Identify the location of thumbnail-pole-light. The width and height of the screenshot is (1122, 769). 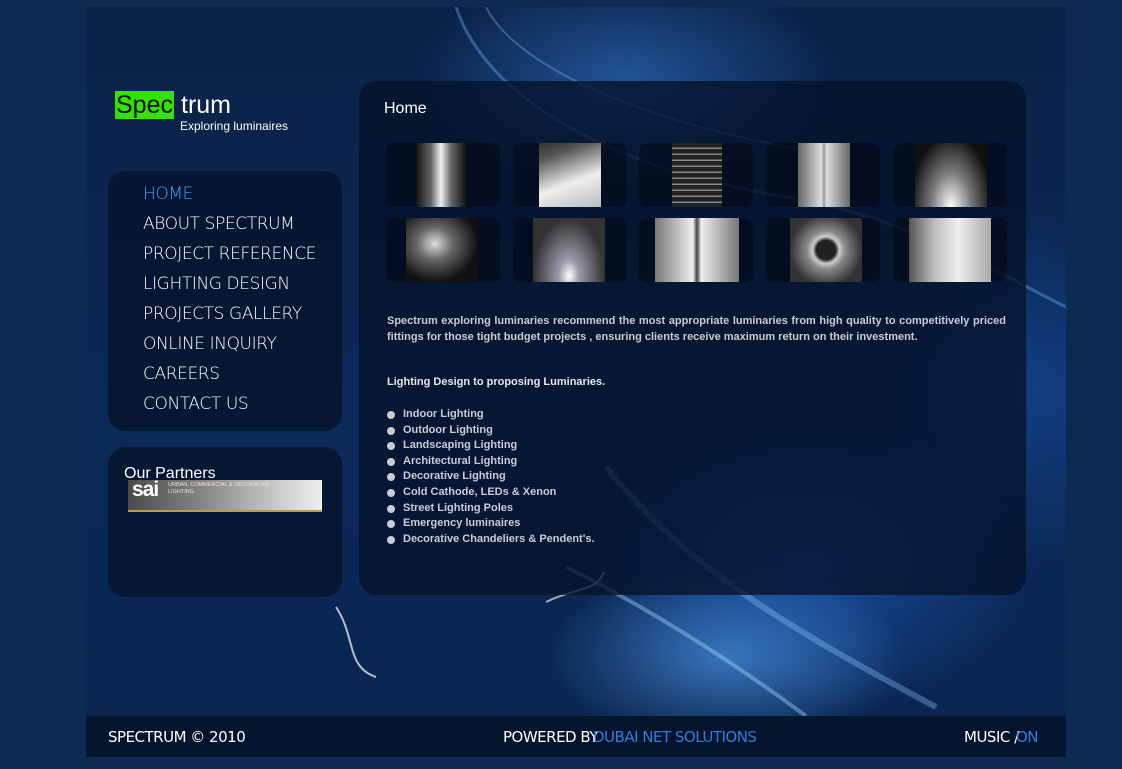
(823, 175).